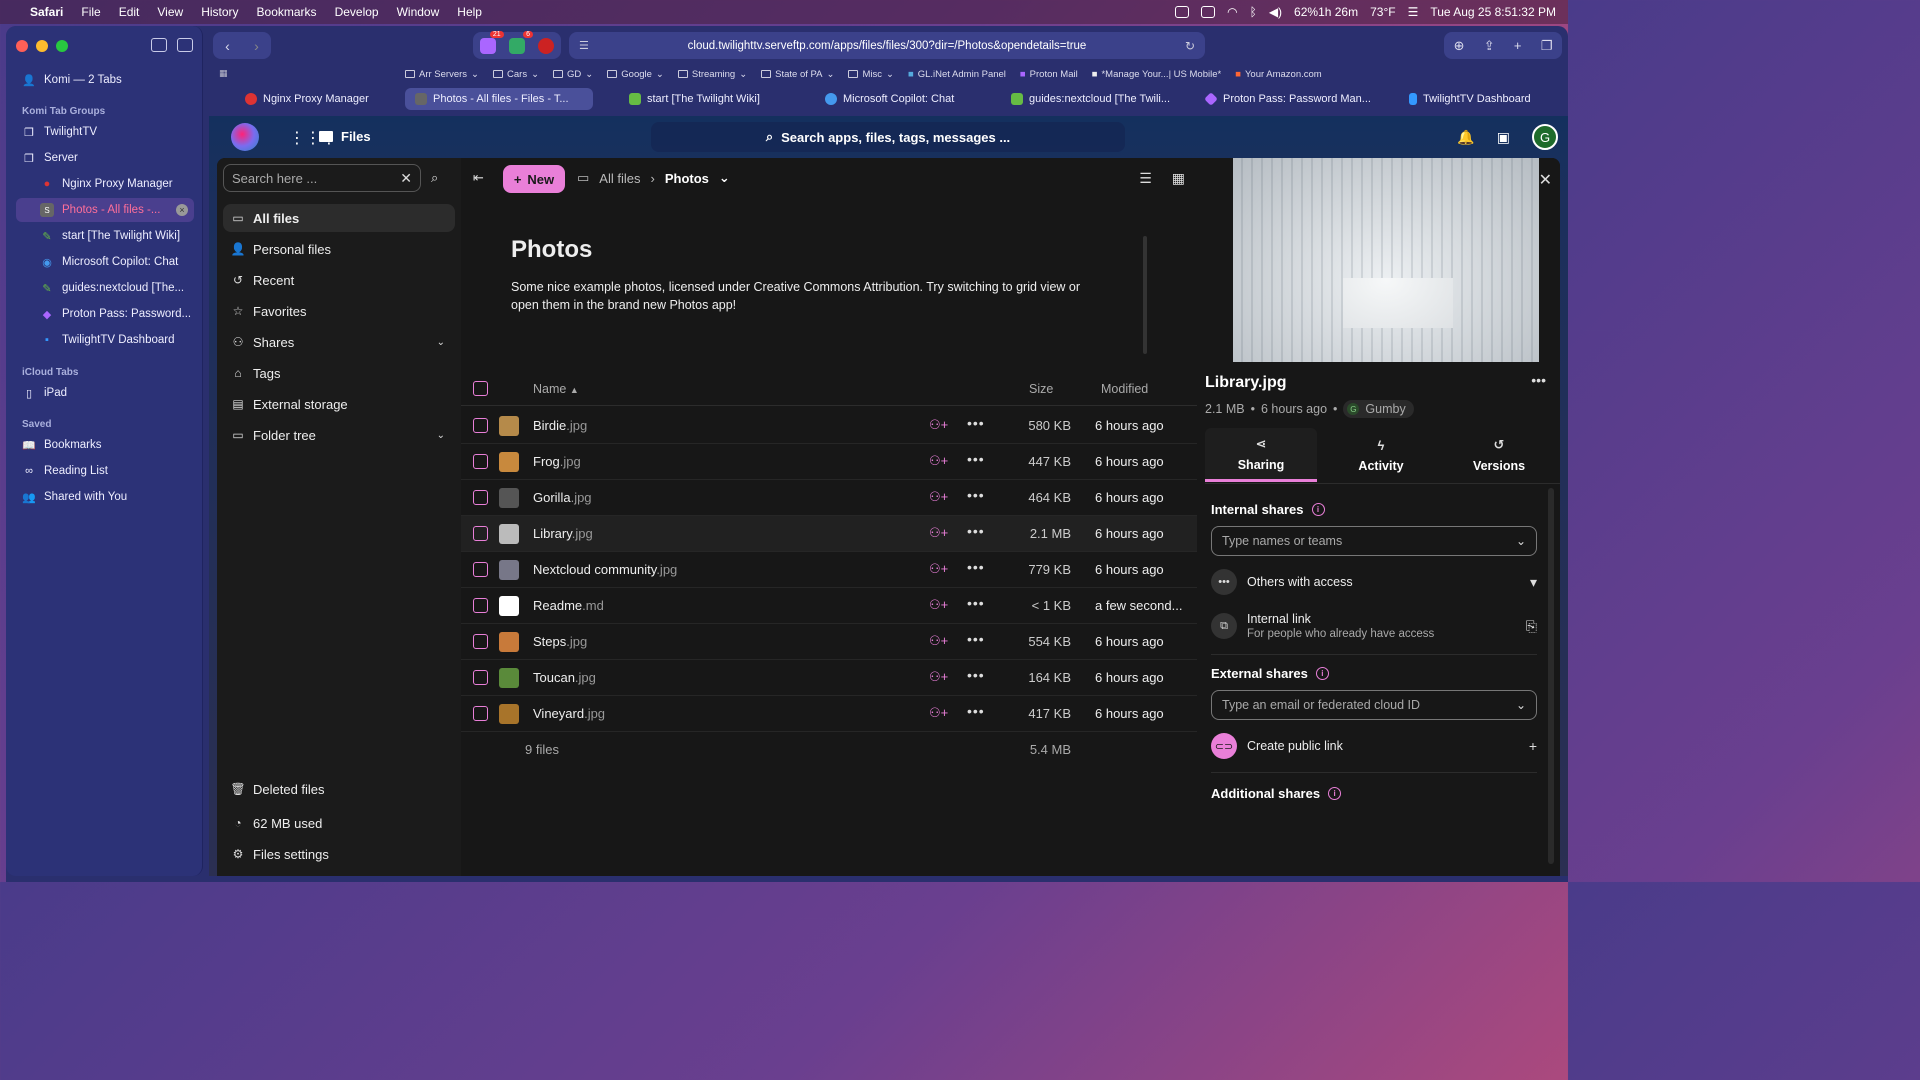 The width and height of the screenshot is (1920, 1080). Describe the element at coordinates (322, 178) in the screenshot. I see `files-search-input: Search here ... ✕` at that location.